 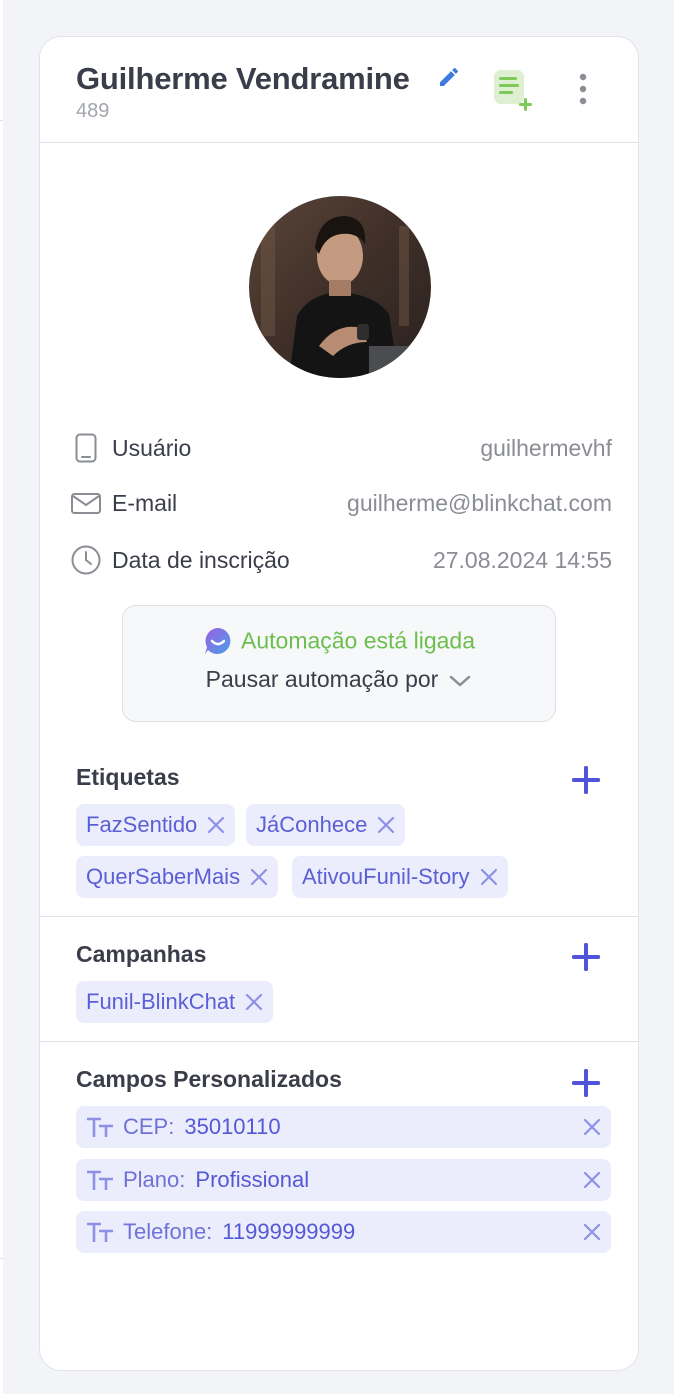 I want to click on adjacent-panel-edge, so click(x=1, y=697).